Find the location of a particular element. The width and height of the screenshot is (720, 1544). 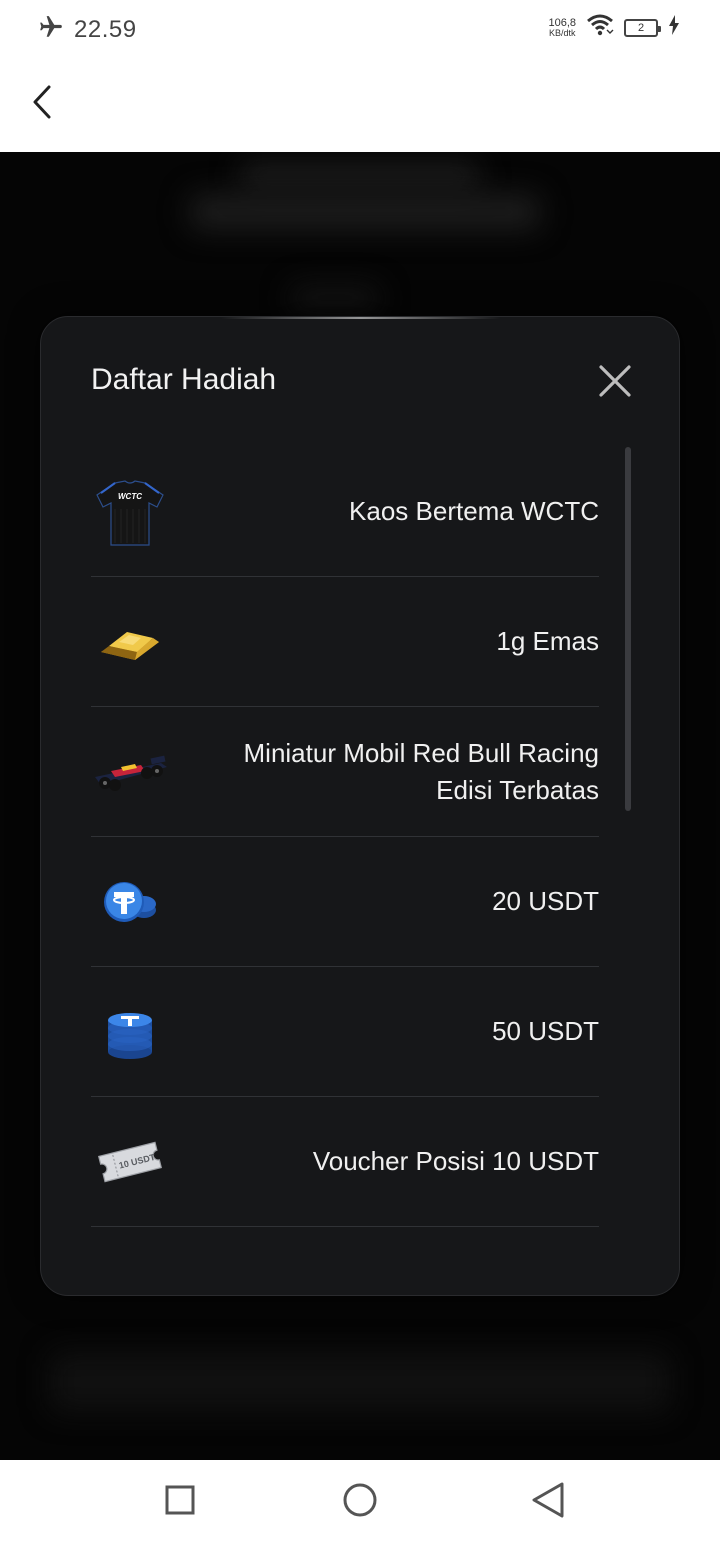

blurred-subheading is located at coordinates (365, 212).